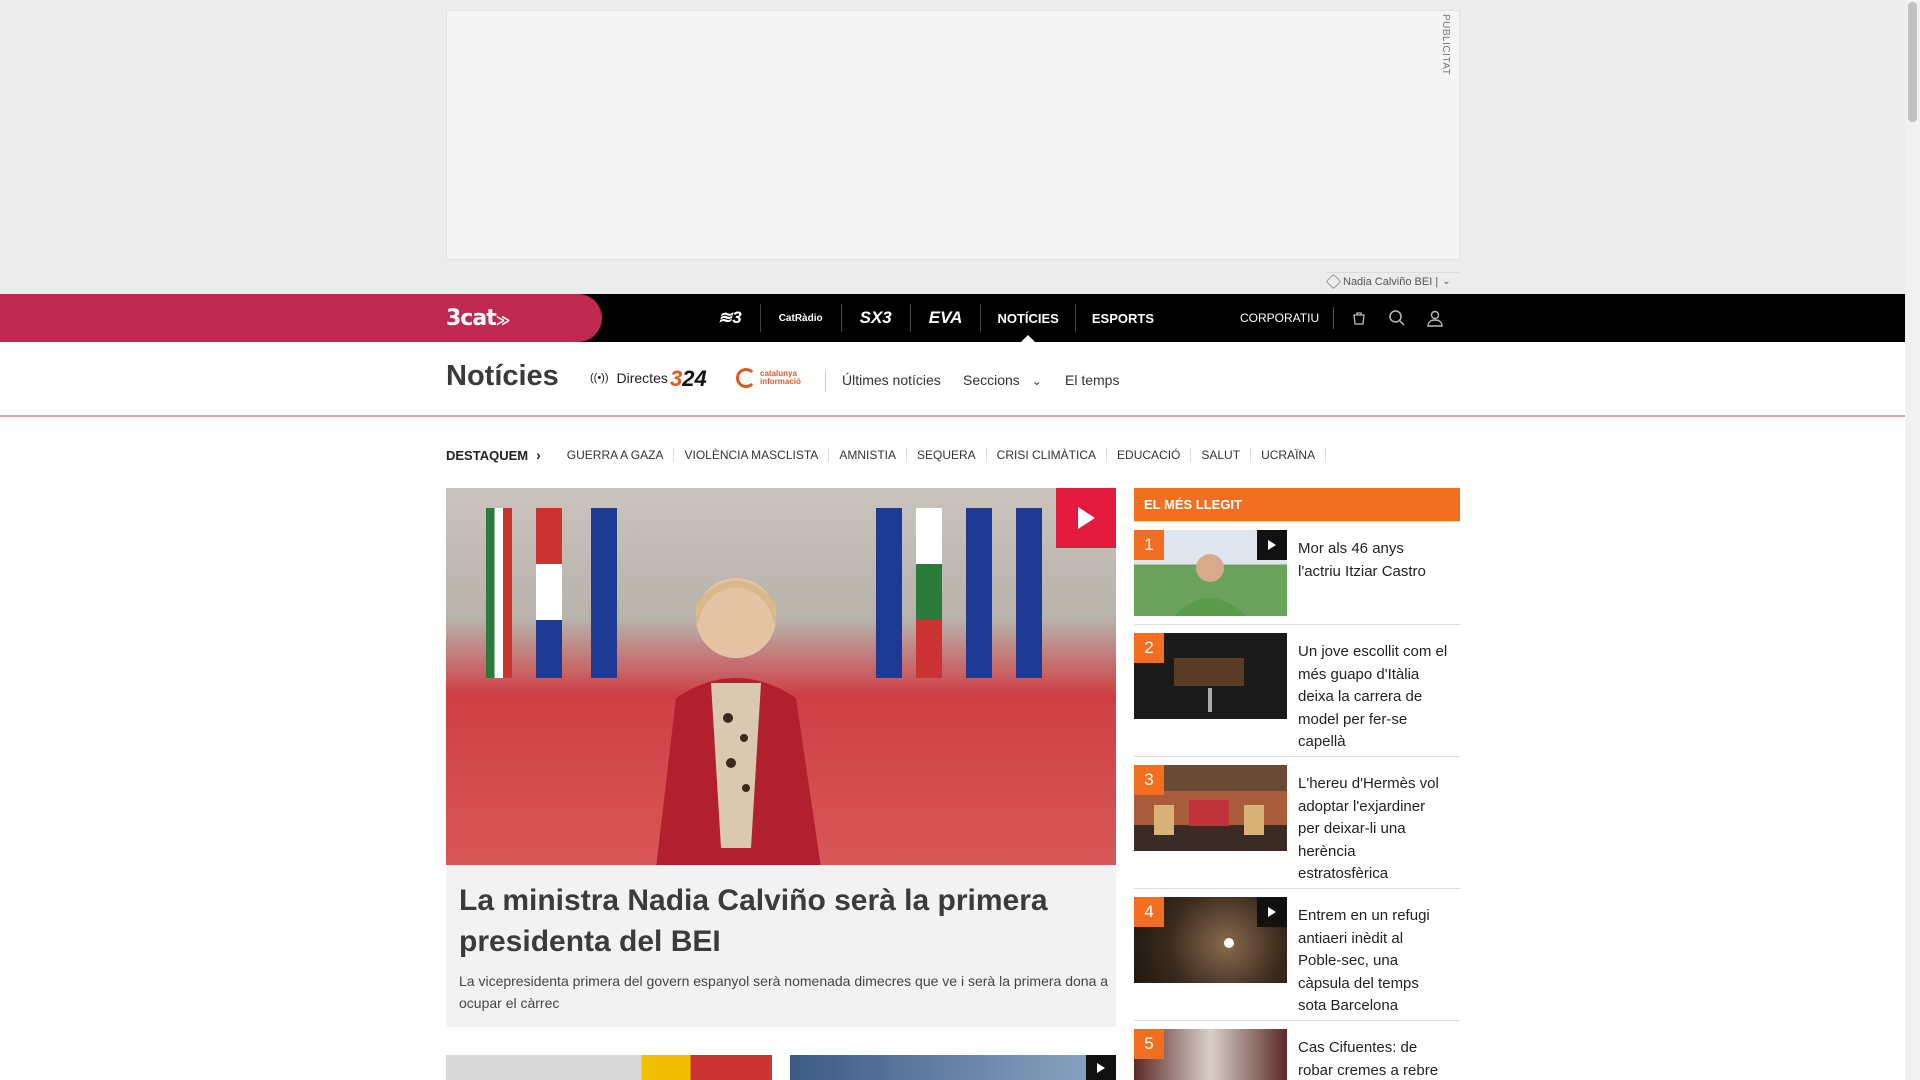 The height and width of the screenshot is (1080, 1920). What do you see at coordinates (301, 318) in the screenshot?
I see `brand-bar` at bounding box center [301, 318].